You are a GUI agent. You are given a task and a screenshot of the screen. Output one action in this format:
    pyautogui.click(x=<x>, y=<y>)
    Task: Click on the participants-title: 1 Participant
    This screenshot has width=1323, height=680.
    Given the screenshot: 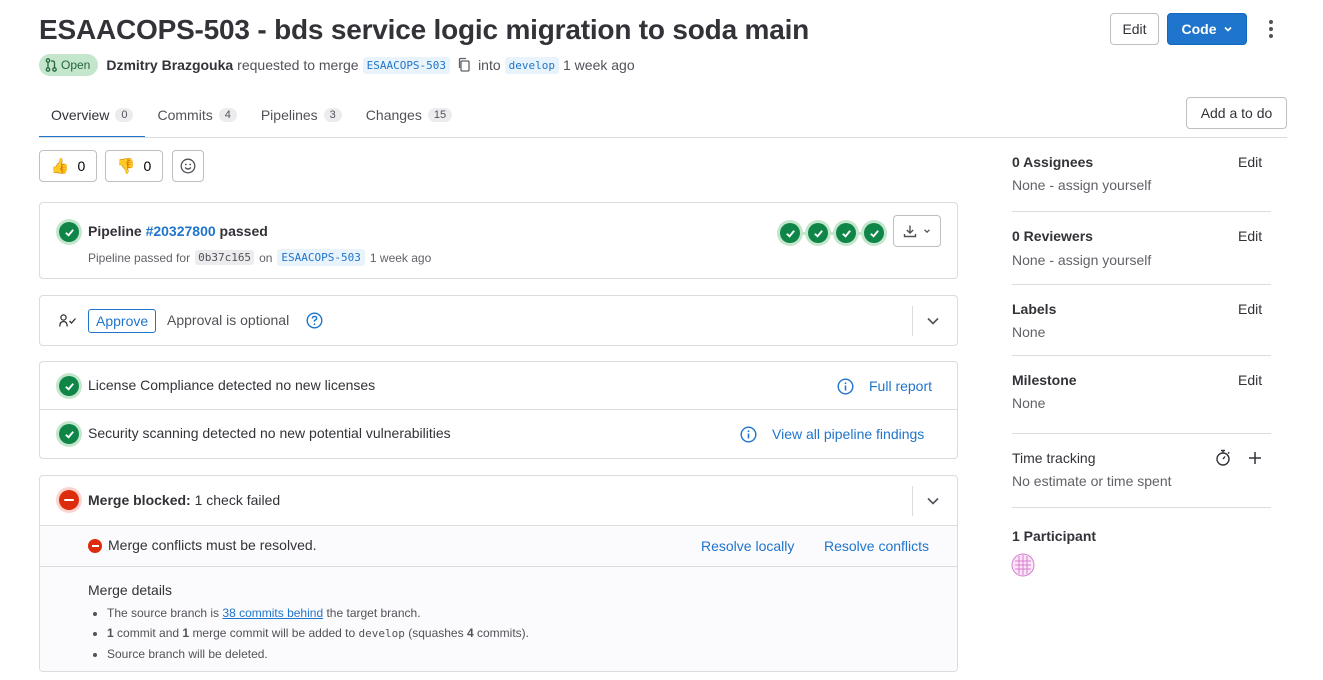 What is the action you would take?
    pyautogui.click(x=1054, y=536)
    